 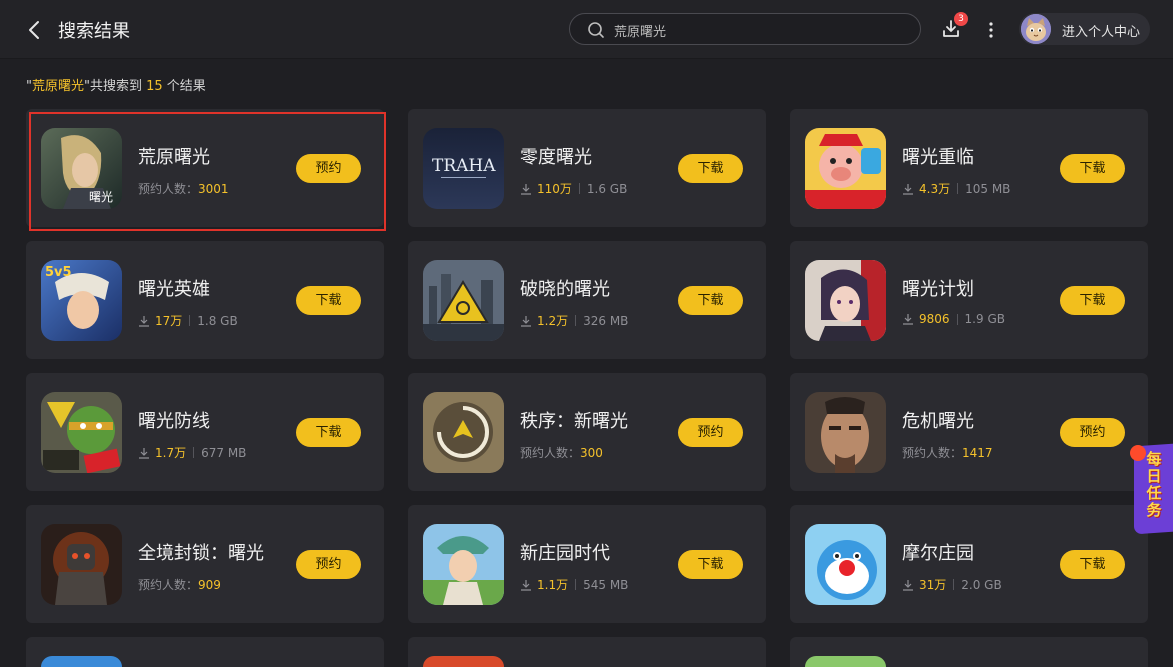 What do you see at coordinates (554, 189) in the screenshot?
I see `download-count: 110万` at bounding box center [554, 189].